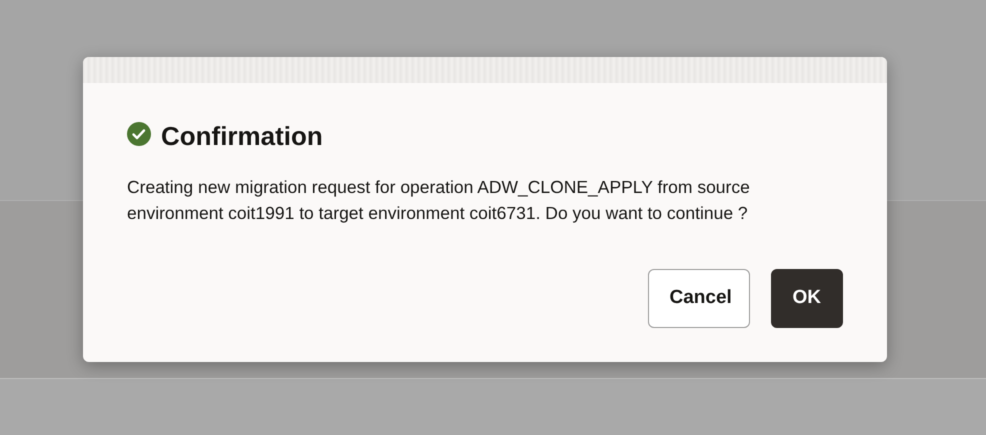 The height and width of the screenshot is (435, 986). Describe the element at coordinates (699, 298) in the screenshot. I see `cancel-button: Cancel` at that location.